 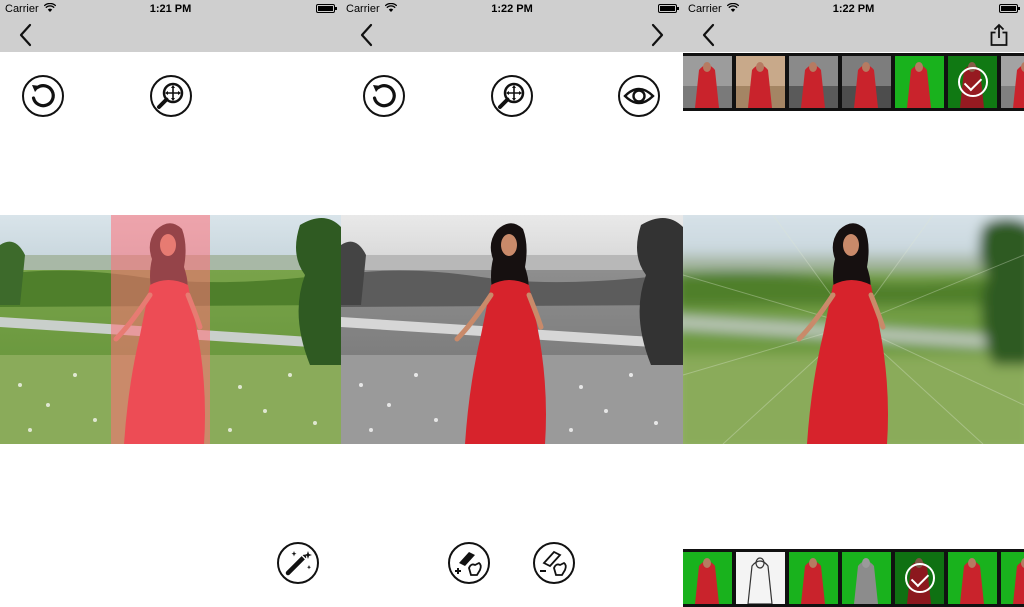 What do you see at coordinates (160, 329) in the screenshot?
I see `selection-overlay` at bounding box center [160, 329].